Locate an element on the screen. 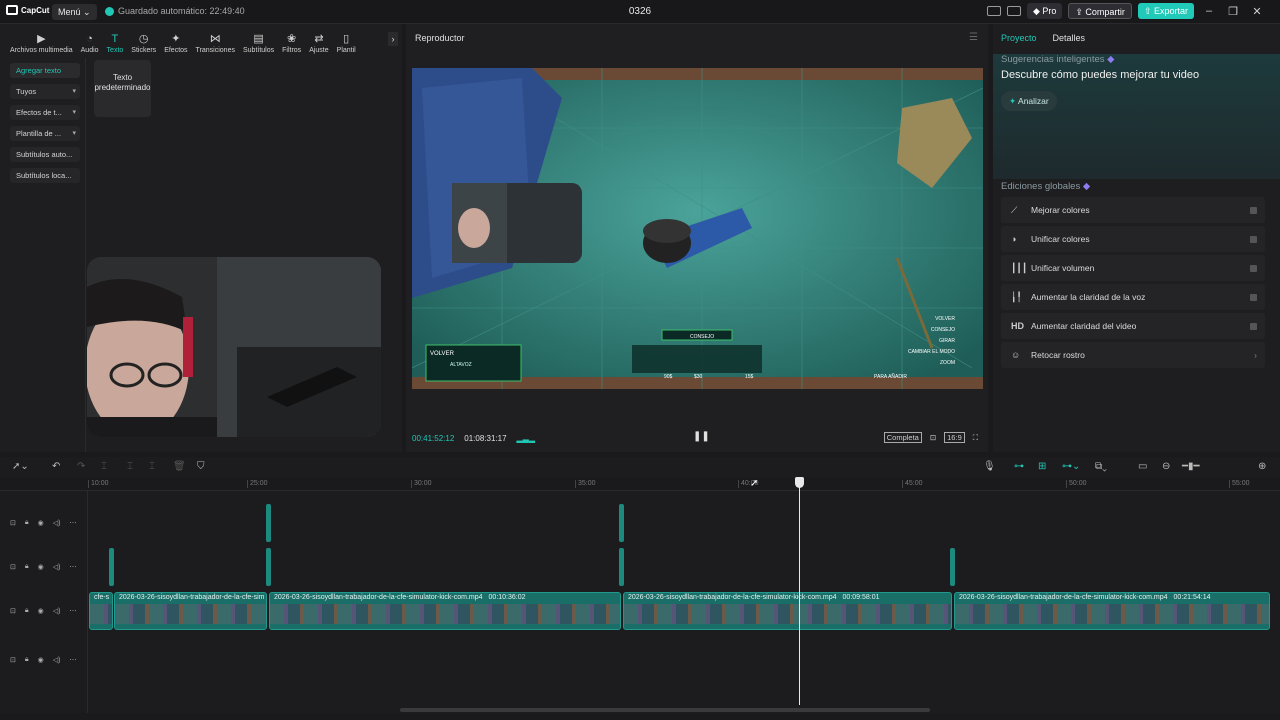  ruler-tick: 35:00 is located at coordinates (585, 484).